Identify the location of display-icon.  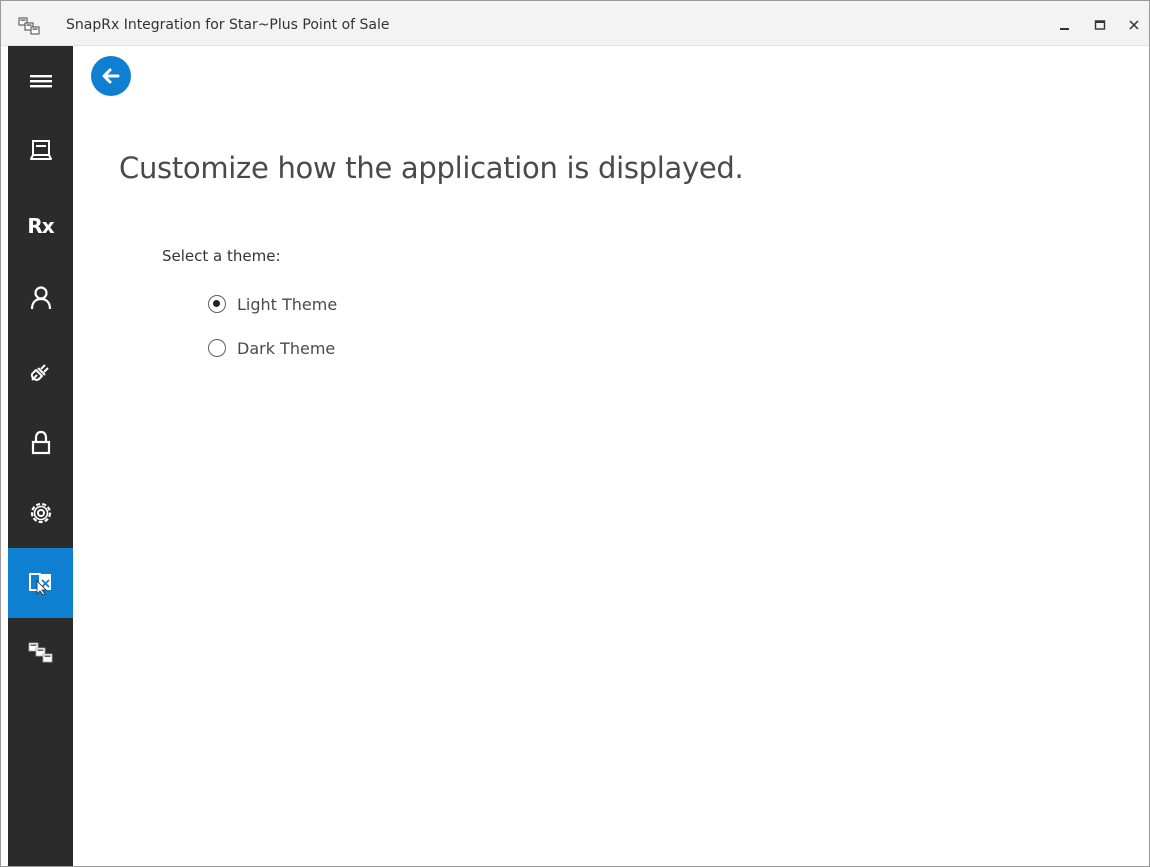
(39, 584).